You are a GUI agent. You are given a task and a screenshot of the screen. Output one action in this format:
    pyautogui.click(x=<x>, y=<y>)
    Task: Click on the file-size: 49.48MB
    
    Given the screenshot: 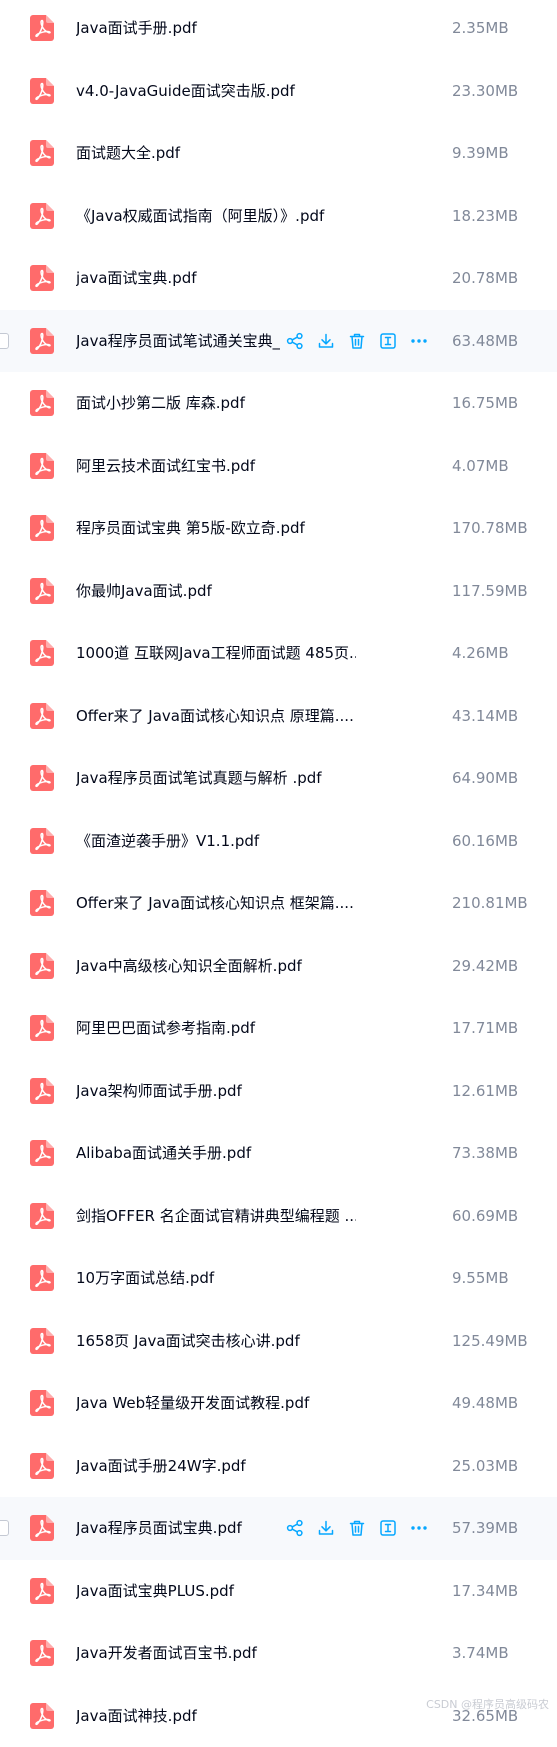 What is the action you would take?
    pyautogui.click(x=485, y=1403)
    